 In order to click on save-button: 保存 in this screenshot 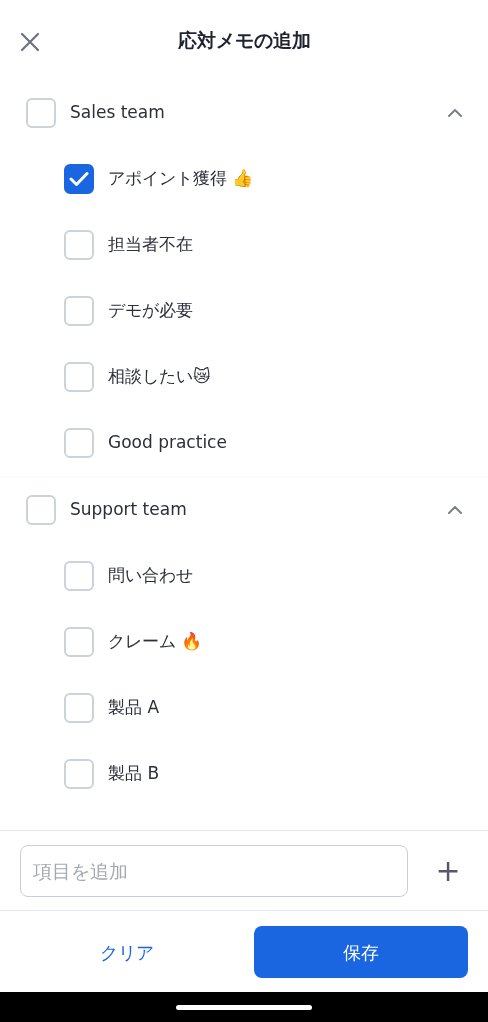, I will do `click(361, 952)`.